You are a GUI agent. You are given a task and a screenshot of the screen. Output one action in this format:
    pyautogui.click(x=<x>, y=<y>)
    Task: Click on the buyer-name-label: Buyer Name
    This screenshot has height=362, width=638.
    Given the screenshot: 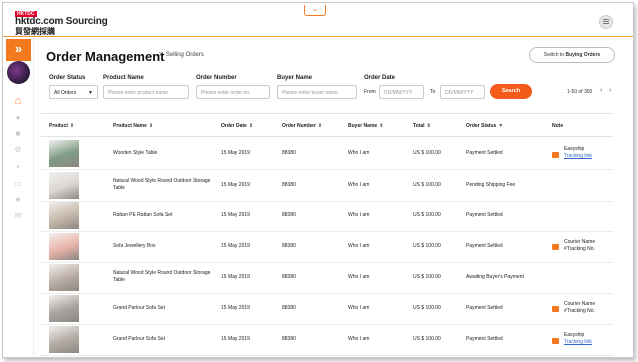 What is the action you would take?
    pyautogui.click(x=295, y=78)
    